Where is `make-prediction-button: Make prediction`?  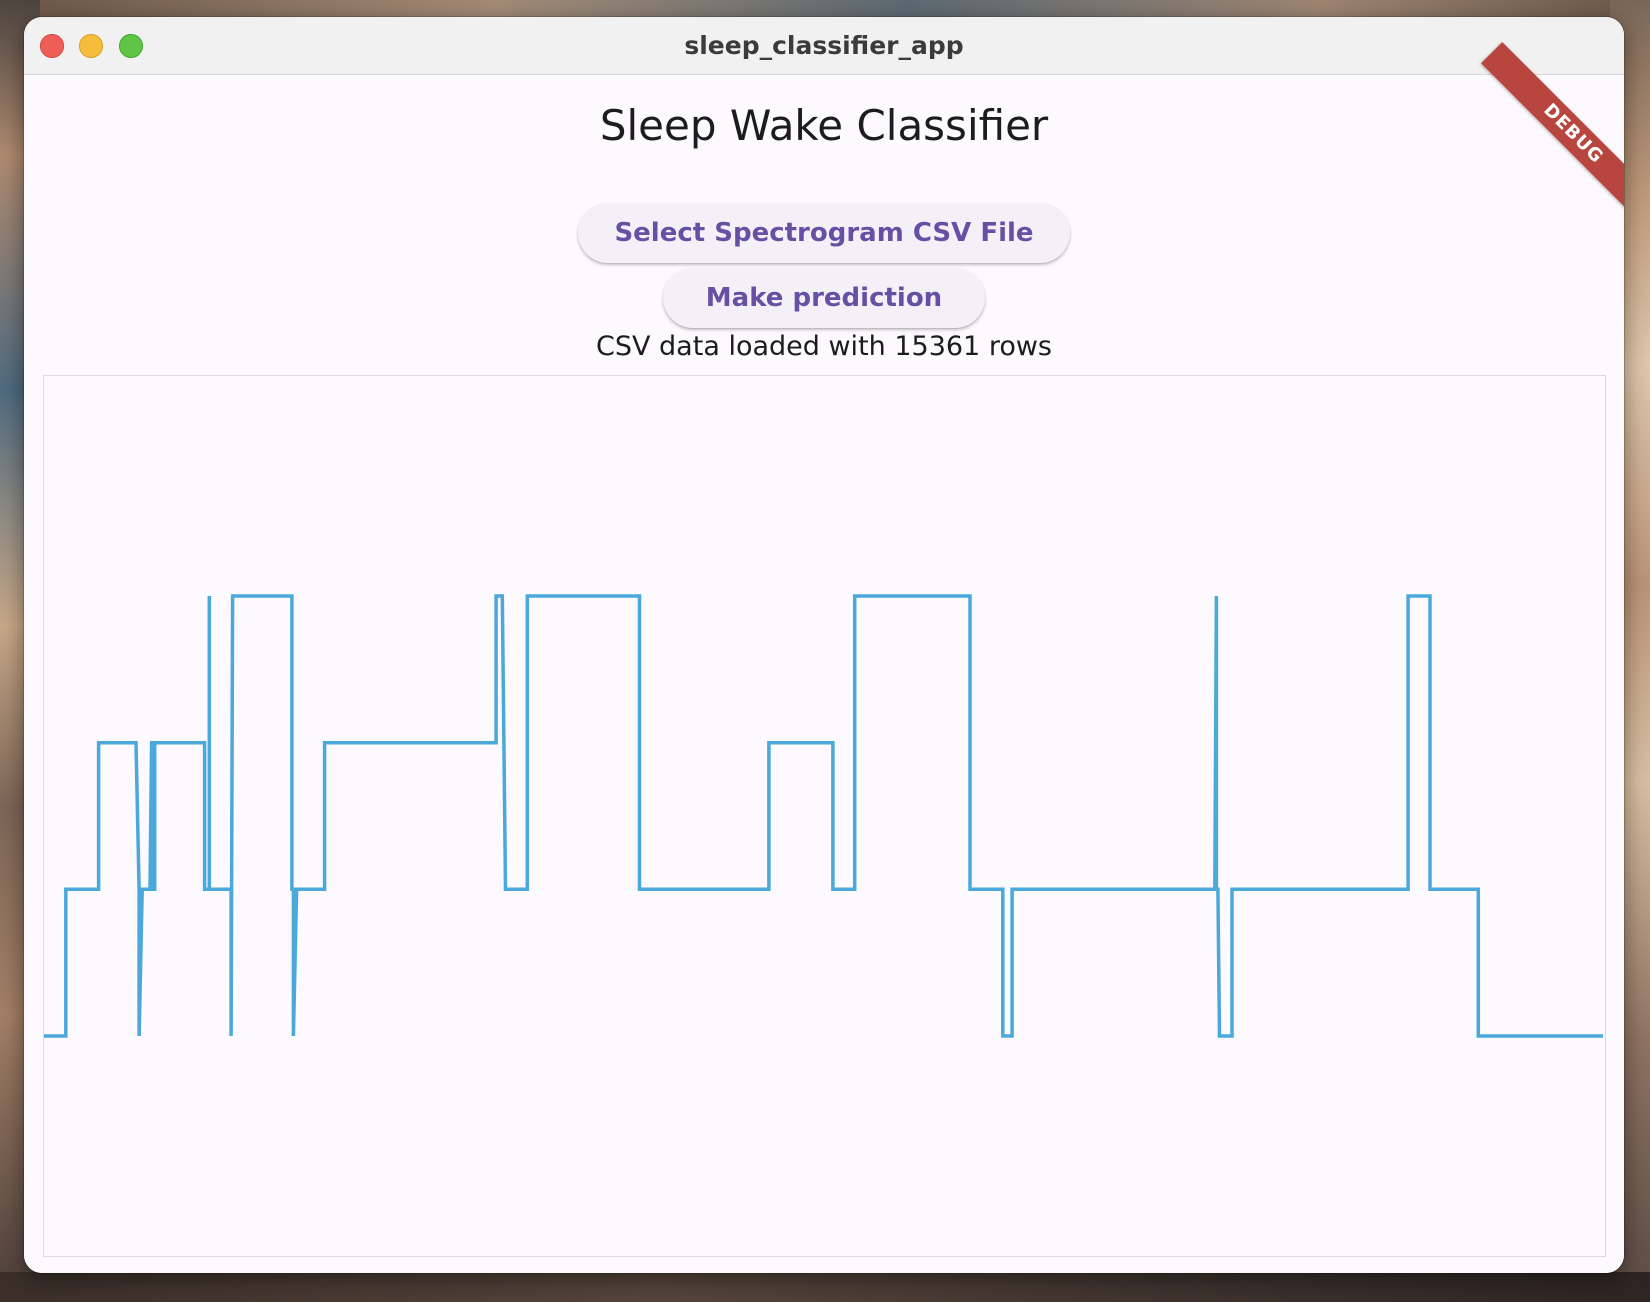 make-prediction-button: Make prediction is located at coordinates (824, 298).